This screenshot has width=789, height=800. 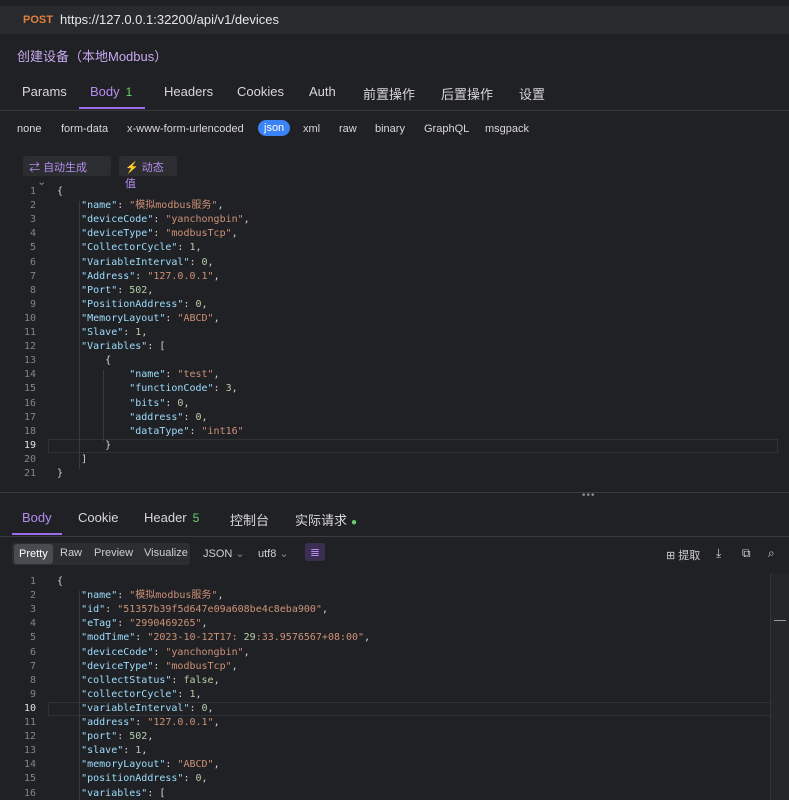 I want to click on code-line: 9 "PositionAddress": 0,, so click(x=380, y=305).